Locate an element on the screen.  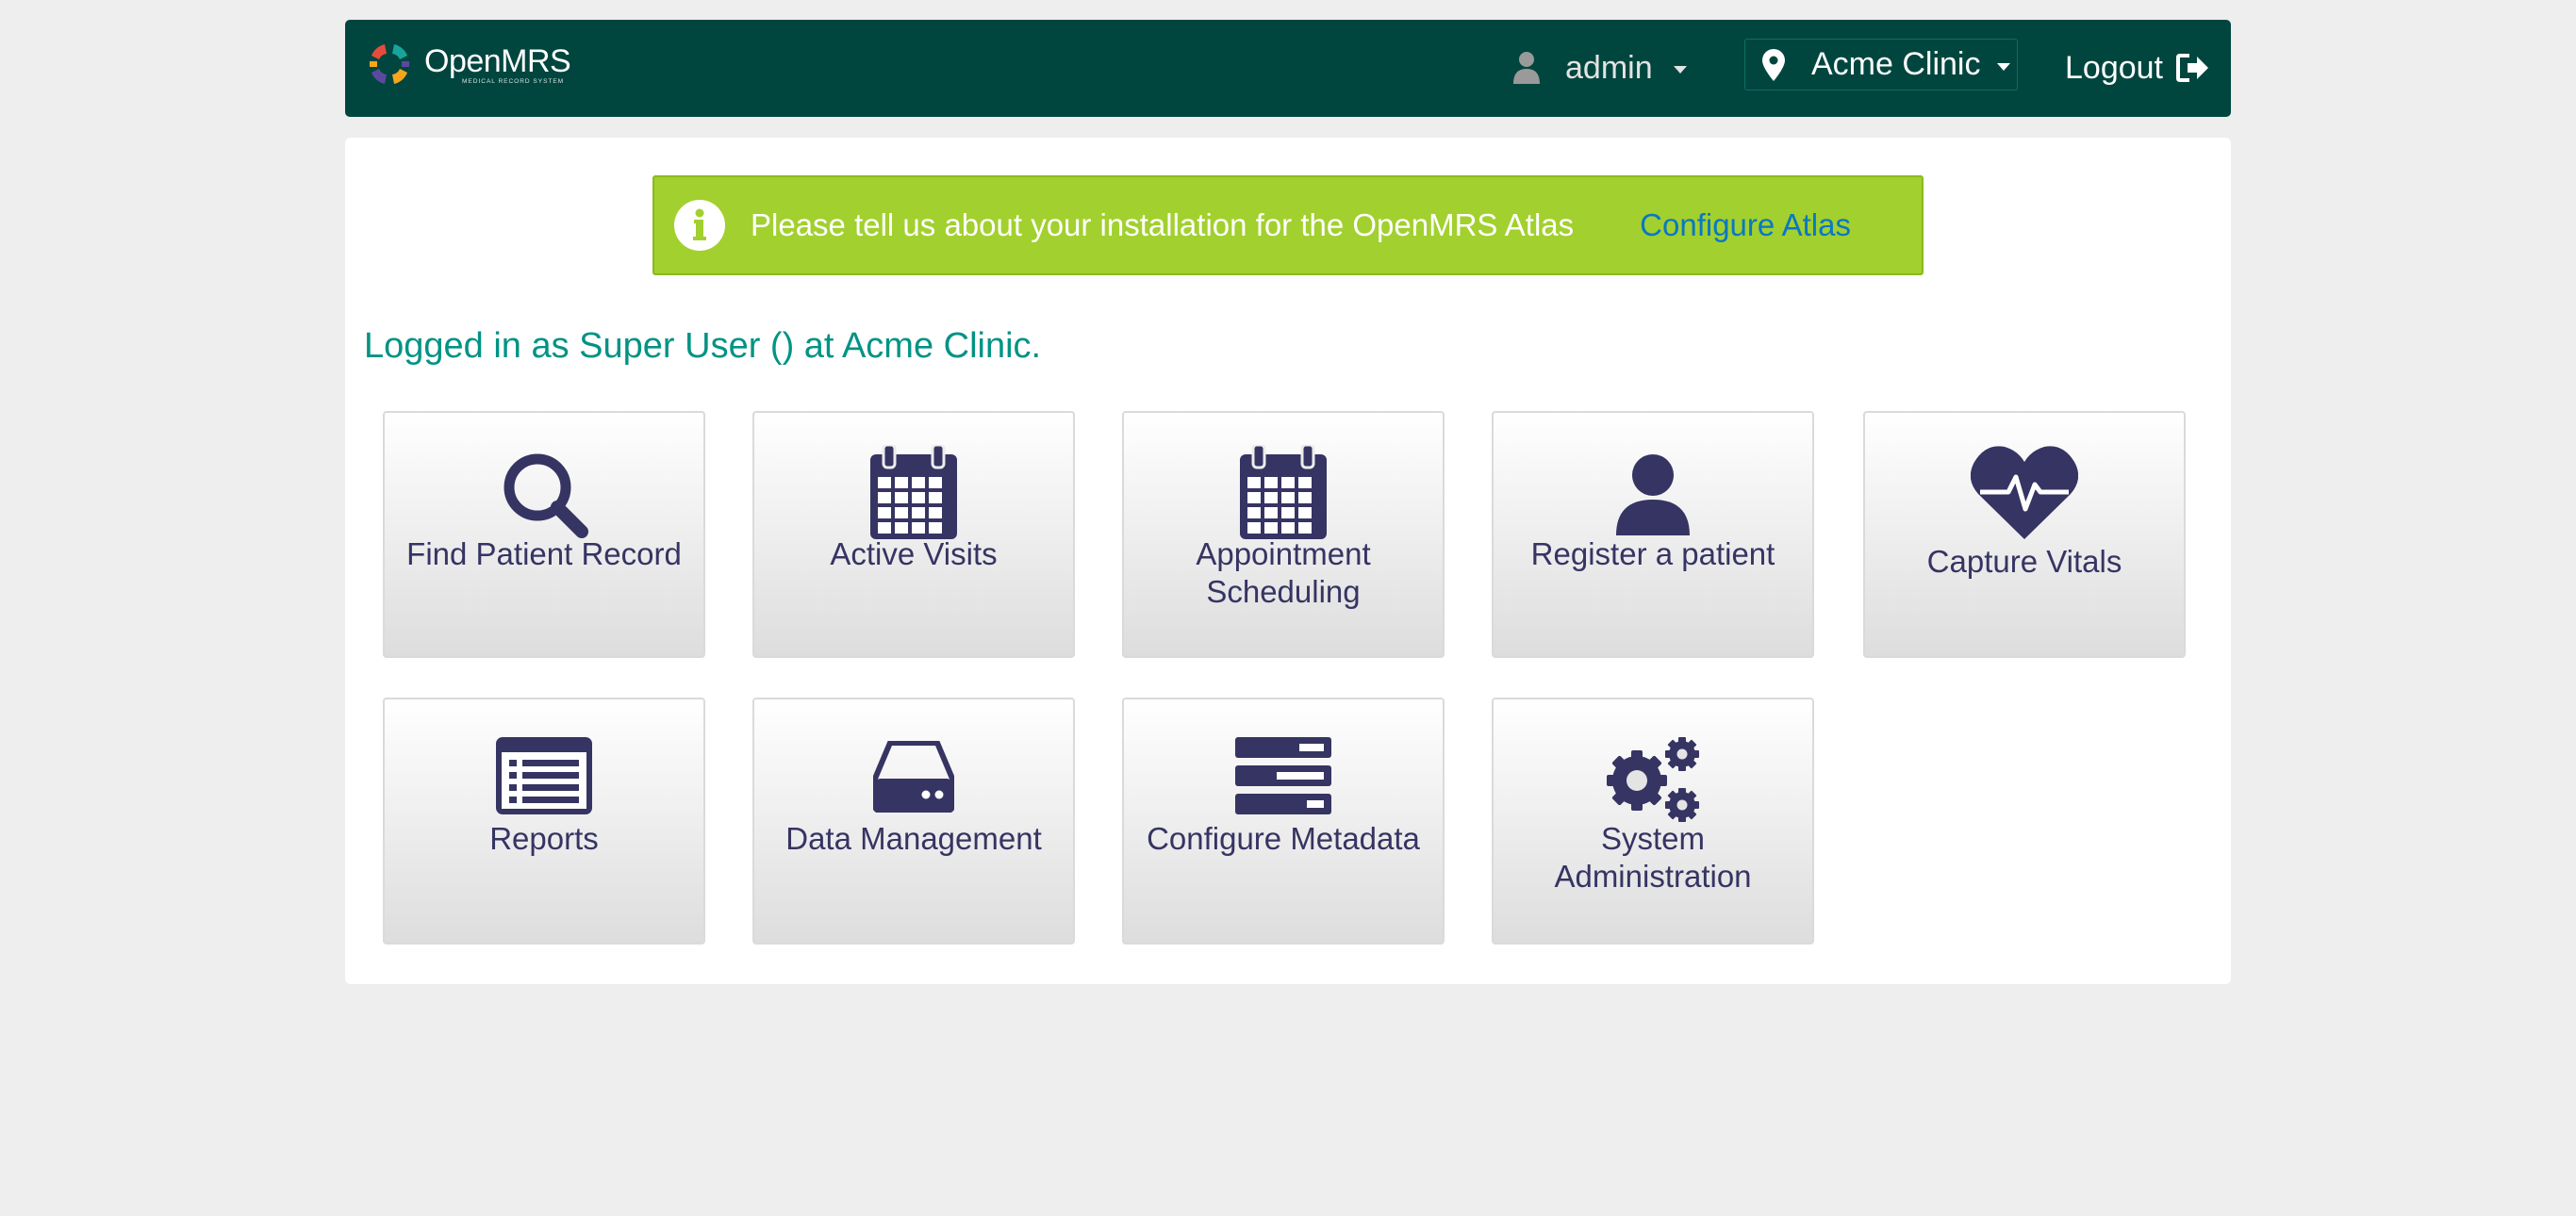
logout-link: Logout is located at coordinates (2137, 67).